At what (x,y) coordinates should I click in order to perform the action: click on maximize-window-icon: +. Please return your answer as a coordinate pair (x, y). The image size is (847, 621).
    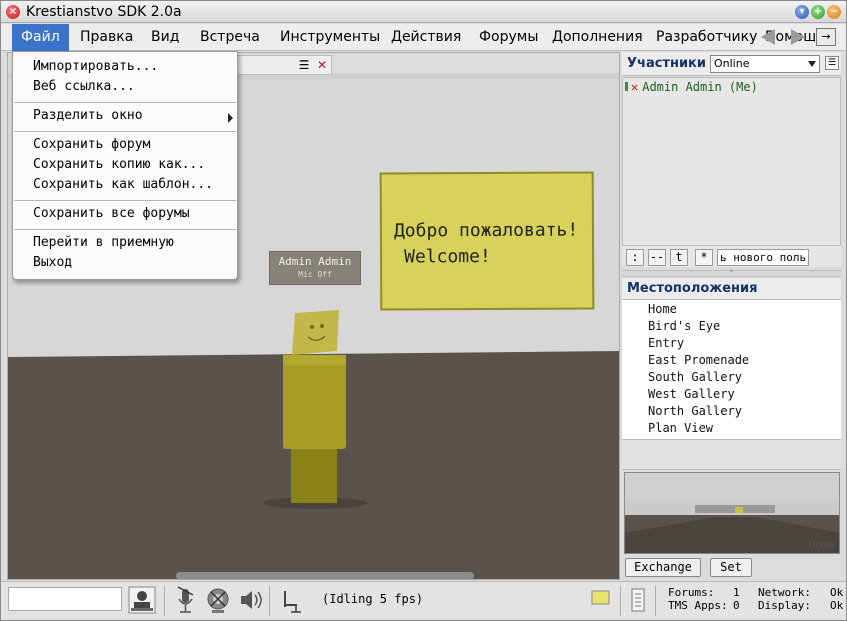
    Looking at the image, I should click on (818, 12).